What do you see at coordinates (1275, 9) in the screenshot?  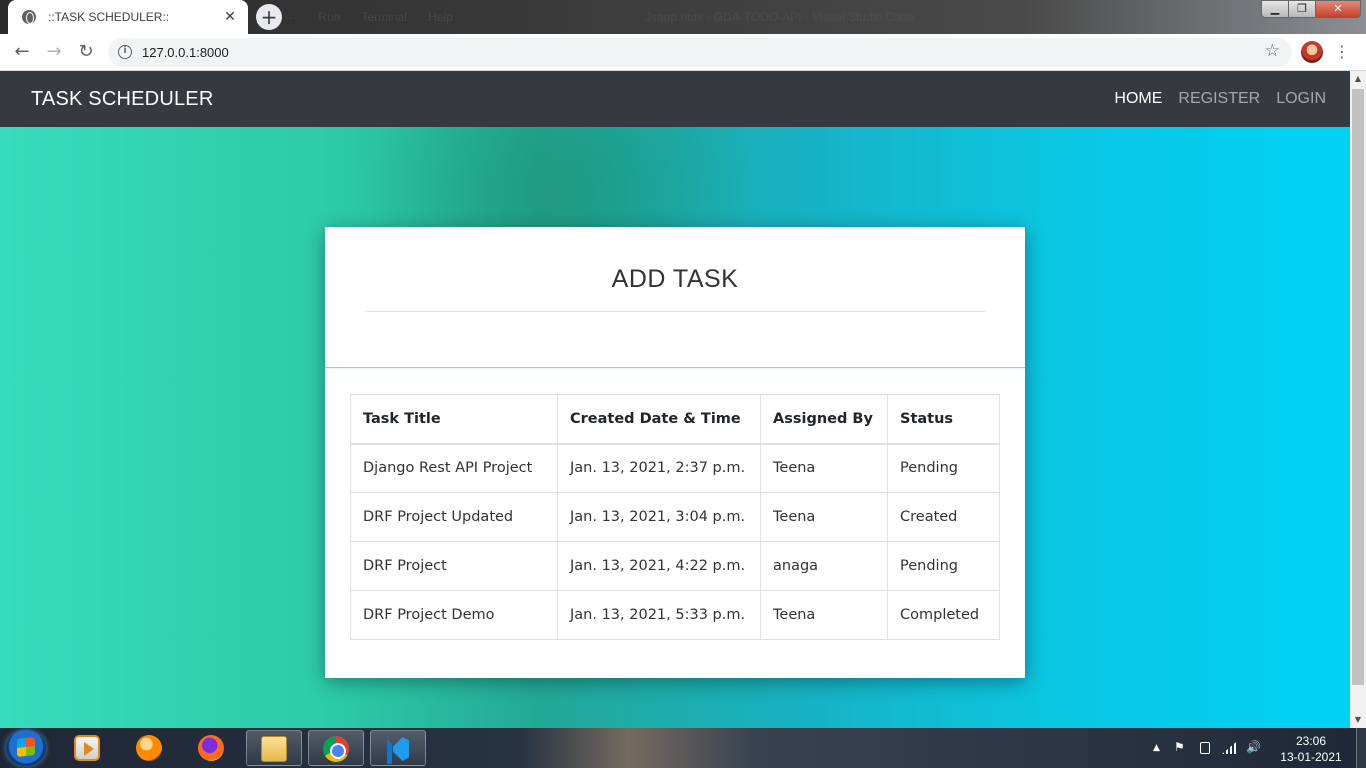 I see `minimize-button: ▁` at bounding box center [1275, 9].